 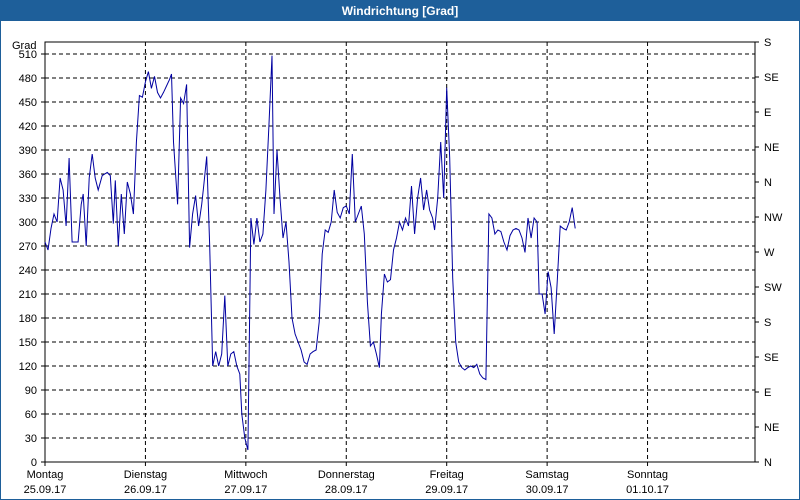 I want to click on y-tick-label: 210, so click(x=28, y=295).